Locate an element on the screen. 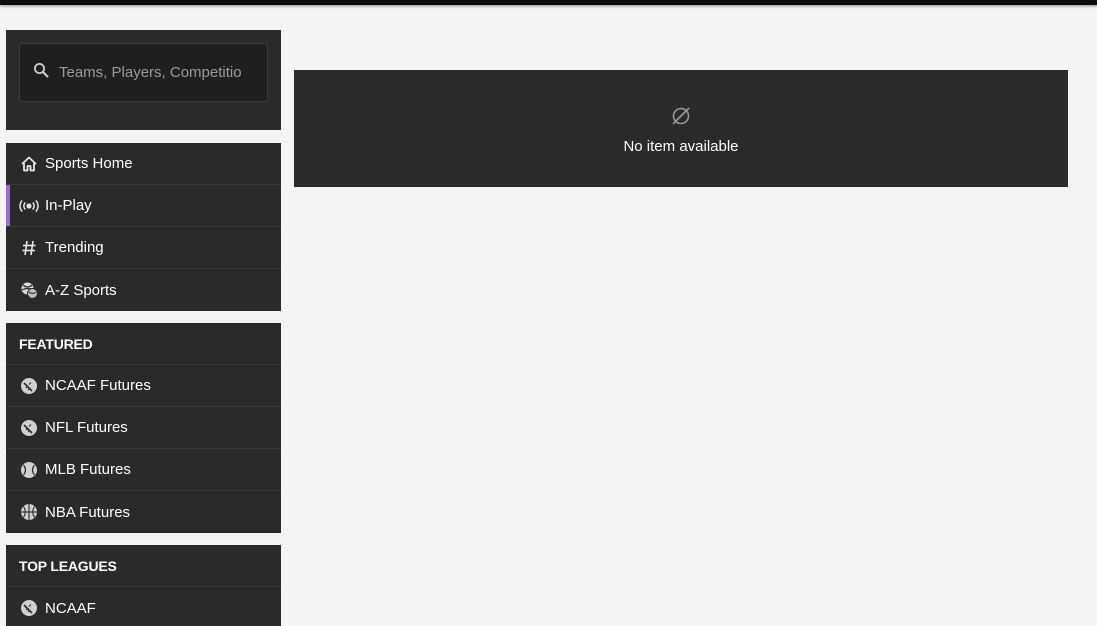 This screenshot has width=1097, height=626. live-broadcast-icon is located at coordinates (29, 206).